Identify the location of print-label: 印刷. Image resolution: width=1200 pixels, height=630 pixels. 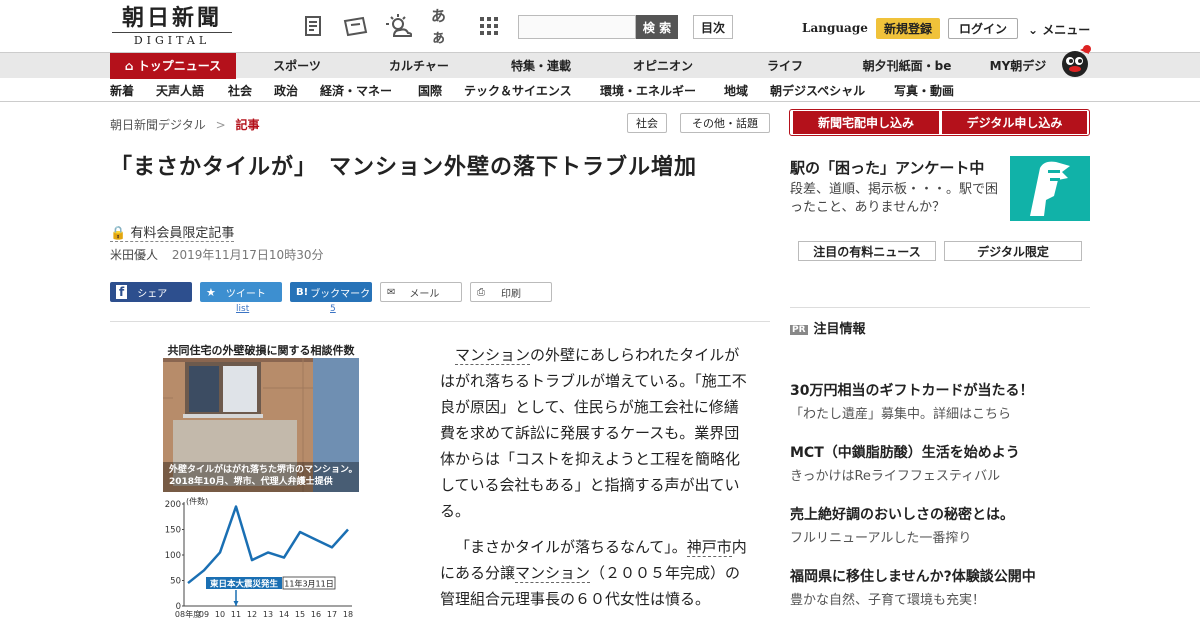
(511, 294).